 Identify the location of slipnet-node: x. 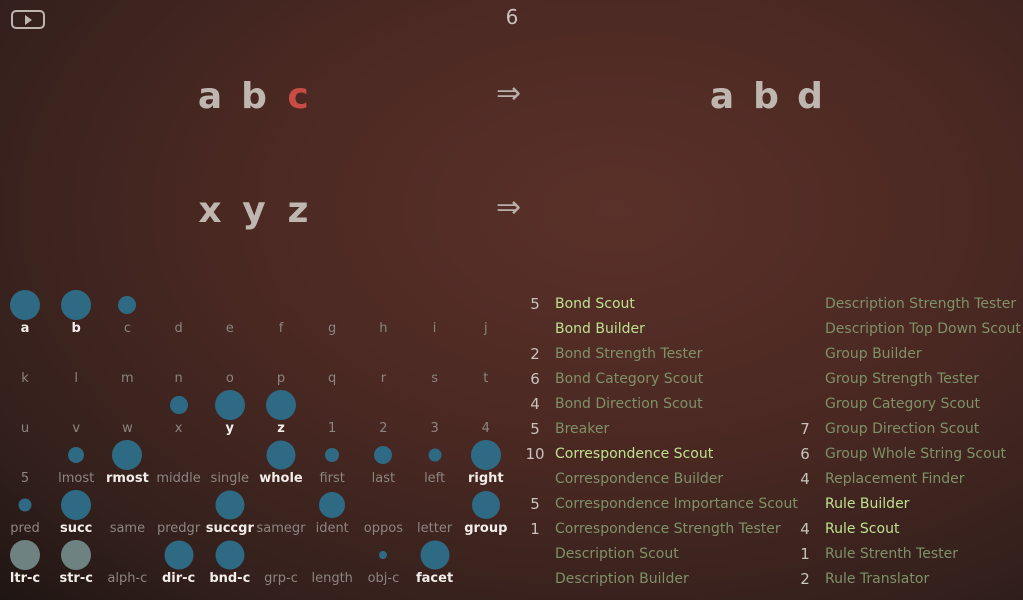
(179, 428).